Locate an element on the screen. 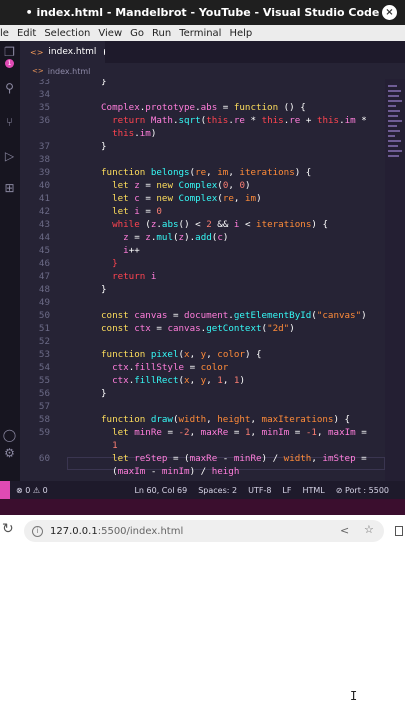 This screenshot has height=720, width=405. reload-icon: ↻ is located at coordinates (8, 529).